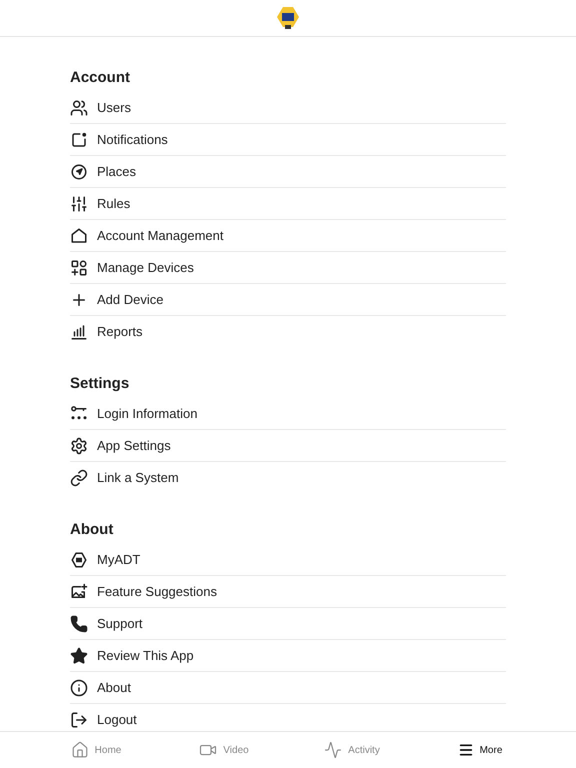  What do you see at coordinates (157, 591) in the screenshot?
I see `menu-item-label: Feature Suggestions` at bounding box center [157, 591].